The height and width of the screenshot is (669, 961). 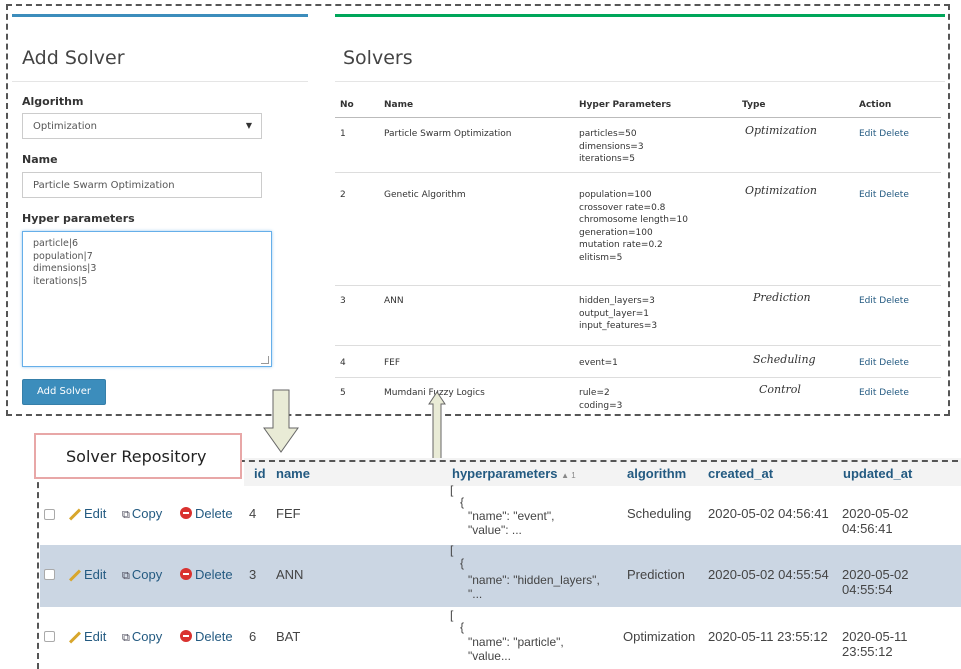 What do you see at coordinates (437, 426) in the screenshot?
I see `up-arrow` at bounding box center [437, 426].